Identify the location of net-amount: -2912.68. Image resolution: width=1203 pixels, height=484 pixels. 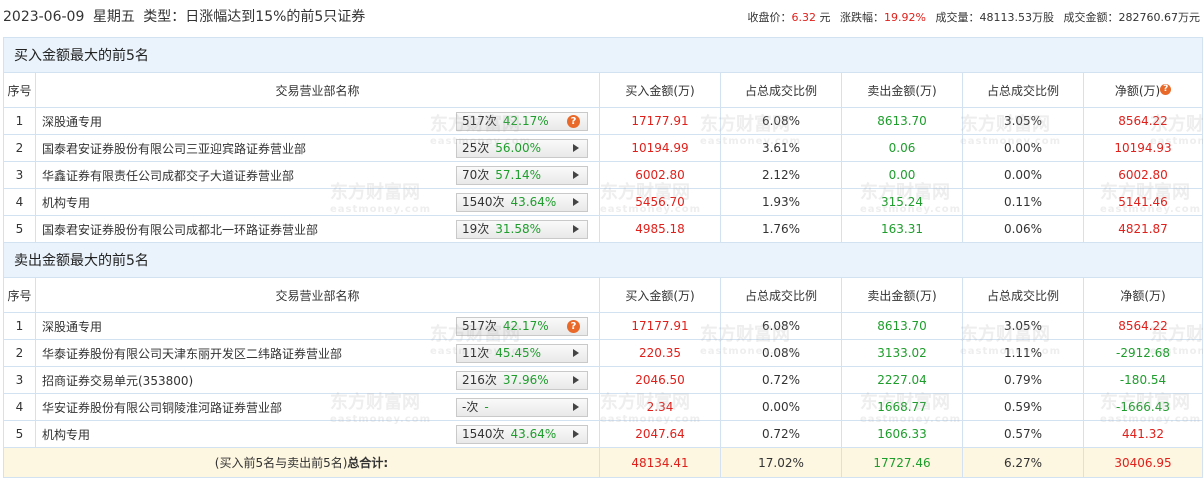
(1142, 353).